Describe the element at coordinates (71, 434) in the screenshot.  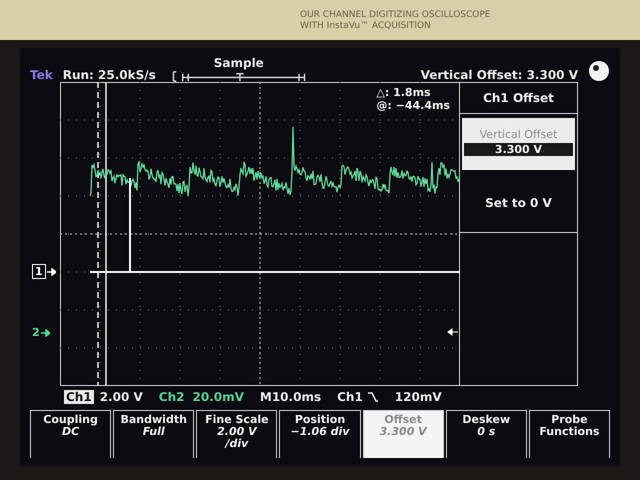
I see `menu-button: Coupling DC` at that location.